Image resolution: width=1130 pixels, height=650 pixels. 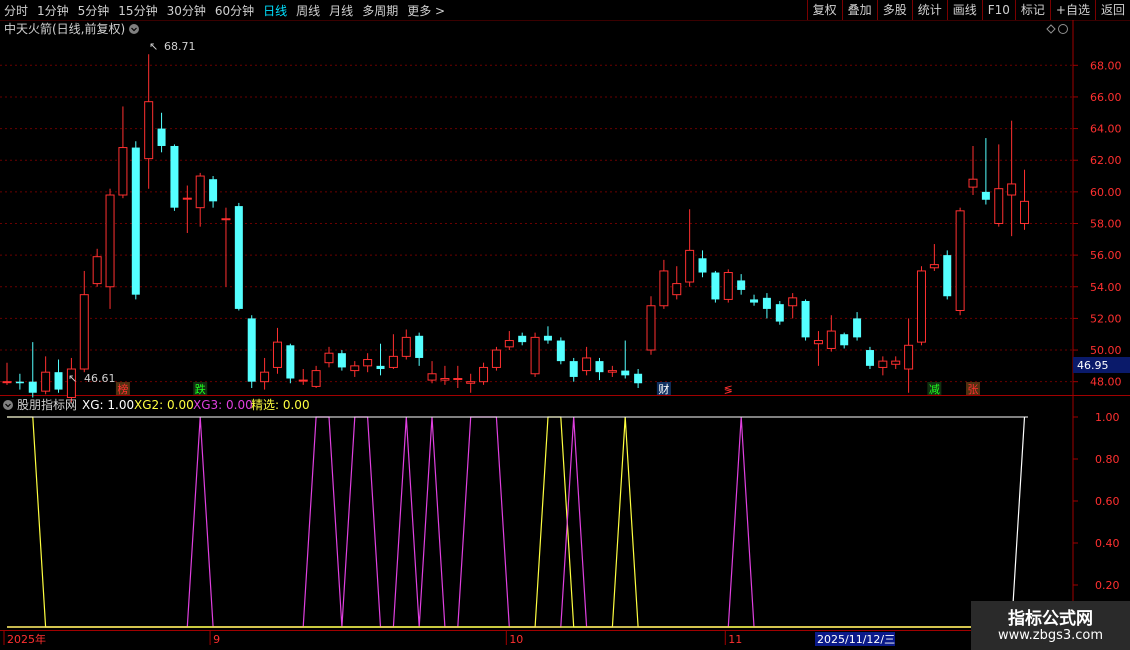 What do you see at coordinates (64, 28) in the screenshot?
I see `main-chart-title: 中天火箭(日线,前复权)` at bounding box center [64, 28].